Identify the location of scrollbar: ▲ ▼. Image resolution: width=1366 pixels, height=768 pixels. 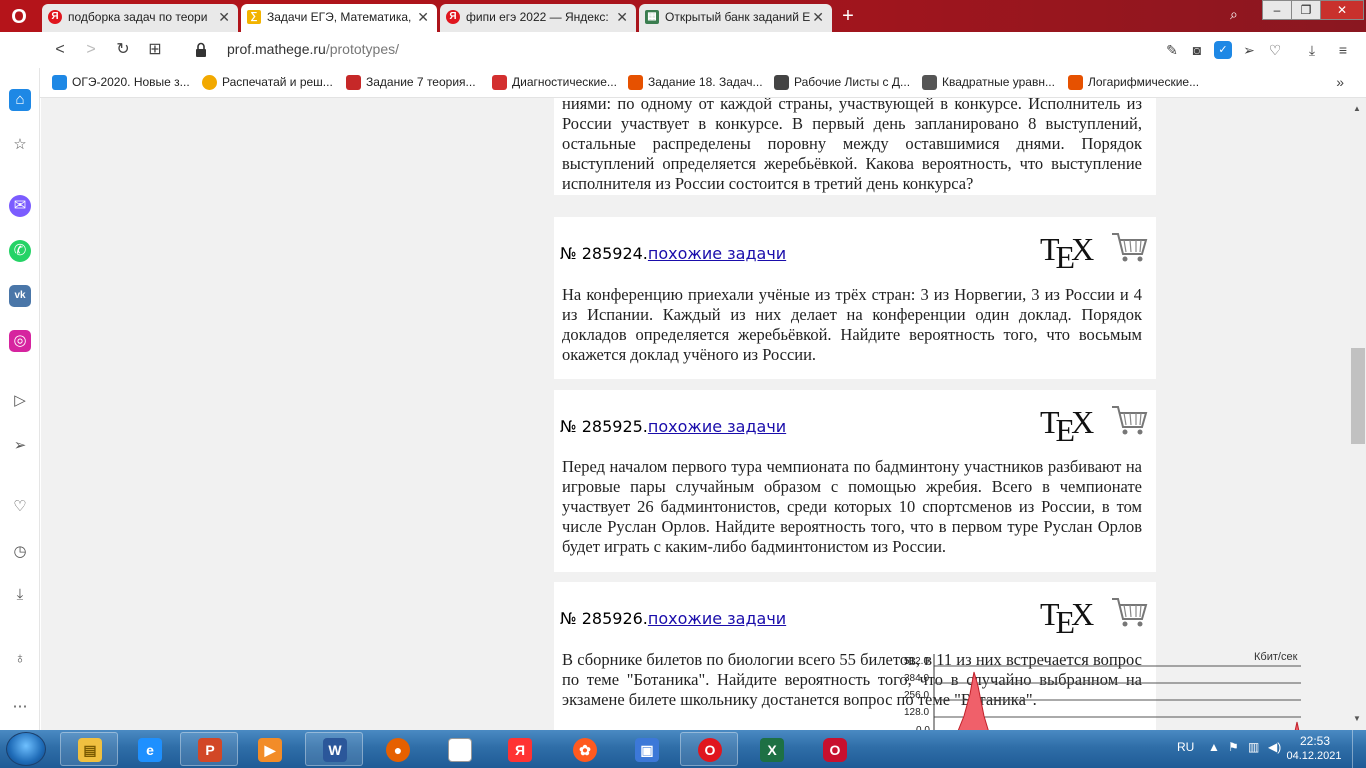
(1358, 414).